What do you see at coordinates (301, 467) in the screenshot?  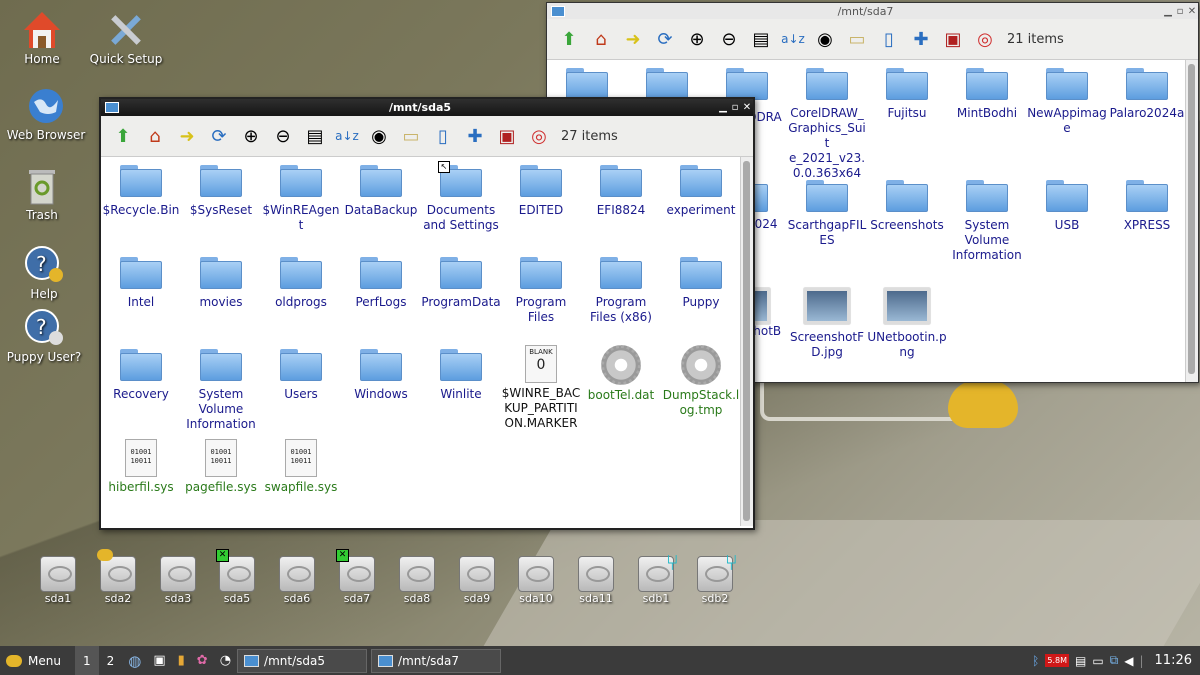 I see `file-item: 01001 10011 swapfile.sys` at bounding box center [301, 467].